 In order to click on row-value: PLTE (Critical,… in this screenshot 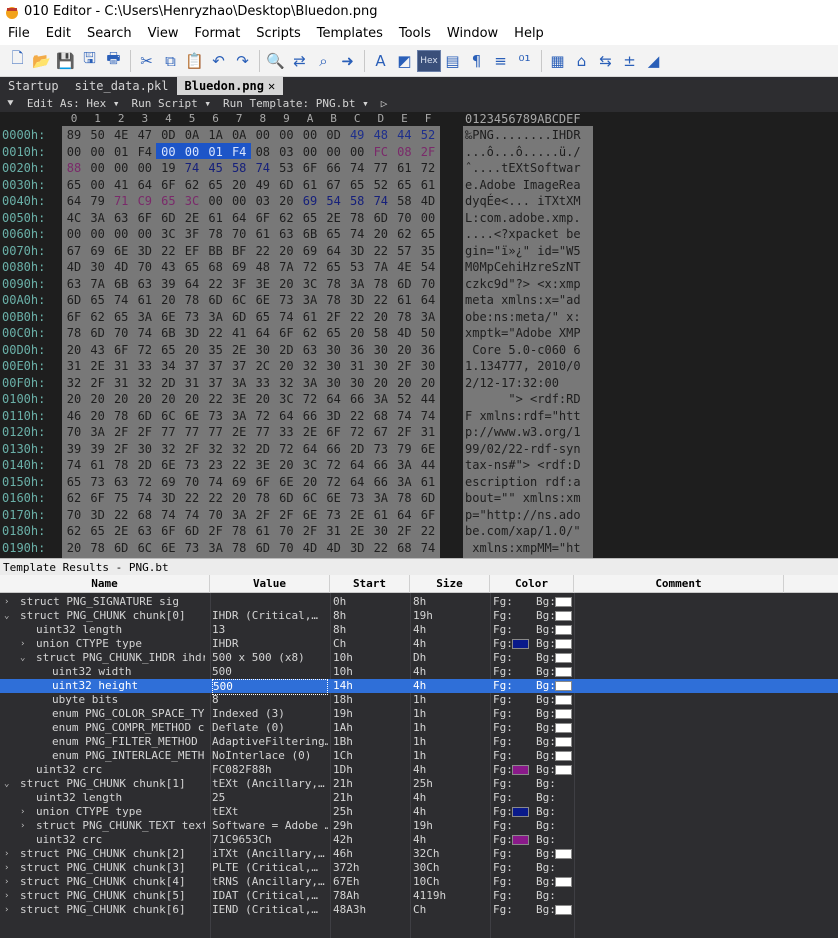, I will do `click(270, 868)`.